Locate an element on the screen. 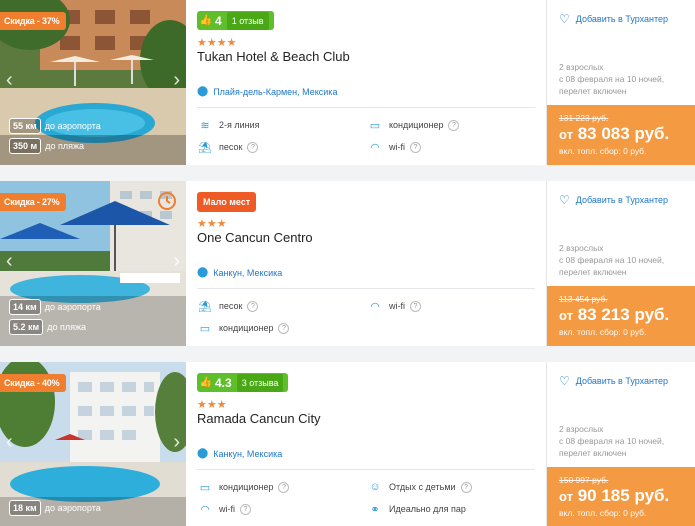 This screenshot has width=695, height=526. dates-text: с 08 февраля на 10 ночей, is located at coordinates (612, 441).